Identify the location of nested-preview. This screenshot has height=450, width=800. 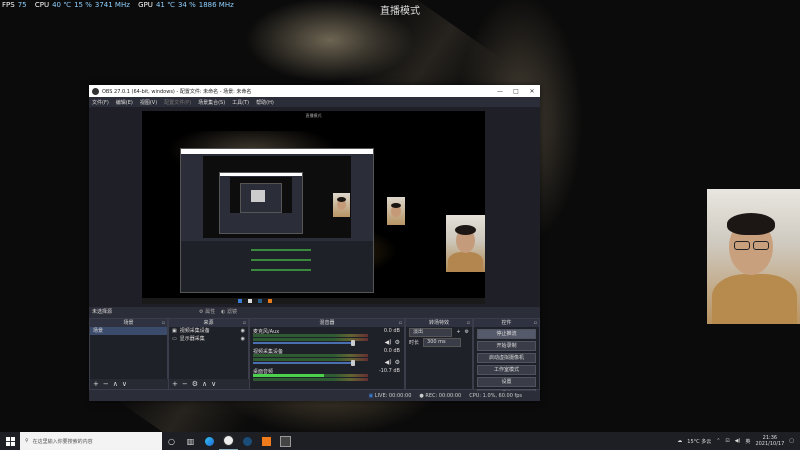
(277, 197).